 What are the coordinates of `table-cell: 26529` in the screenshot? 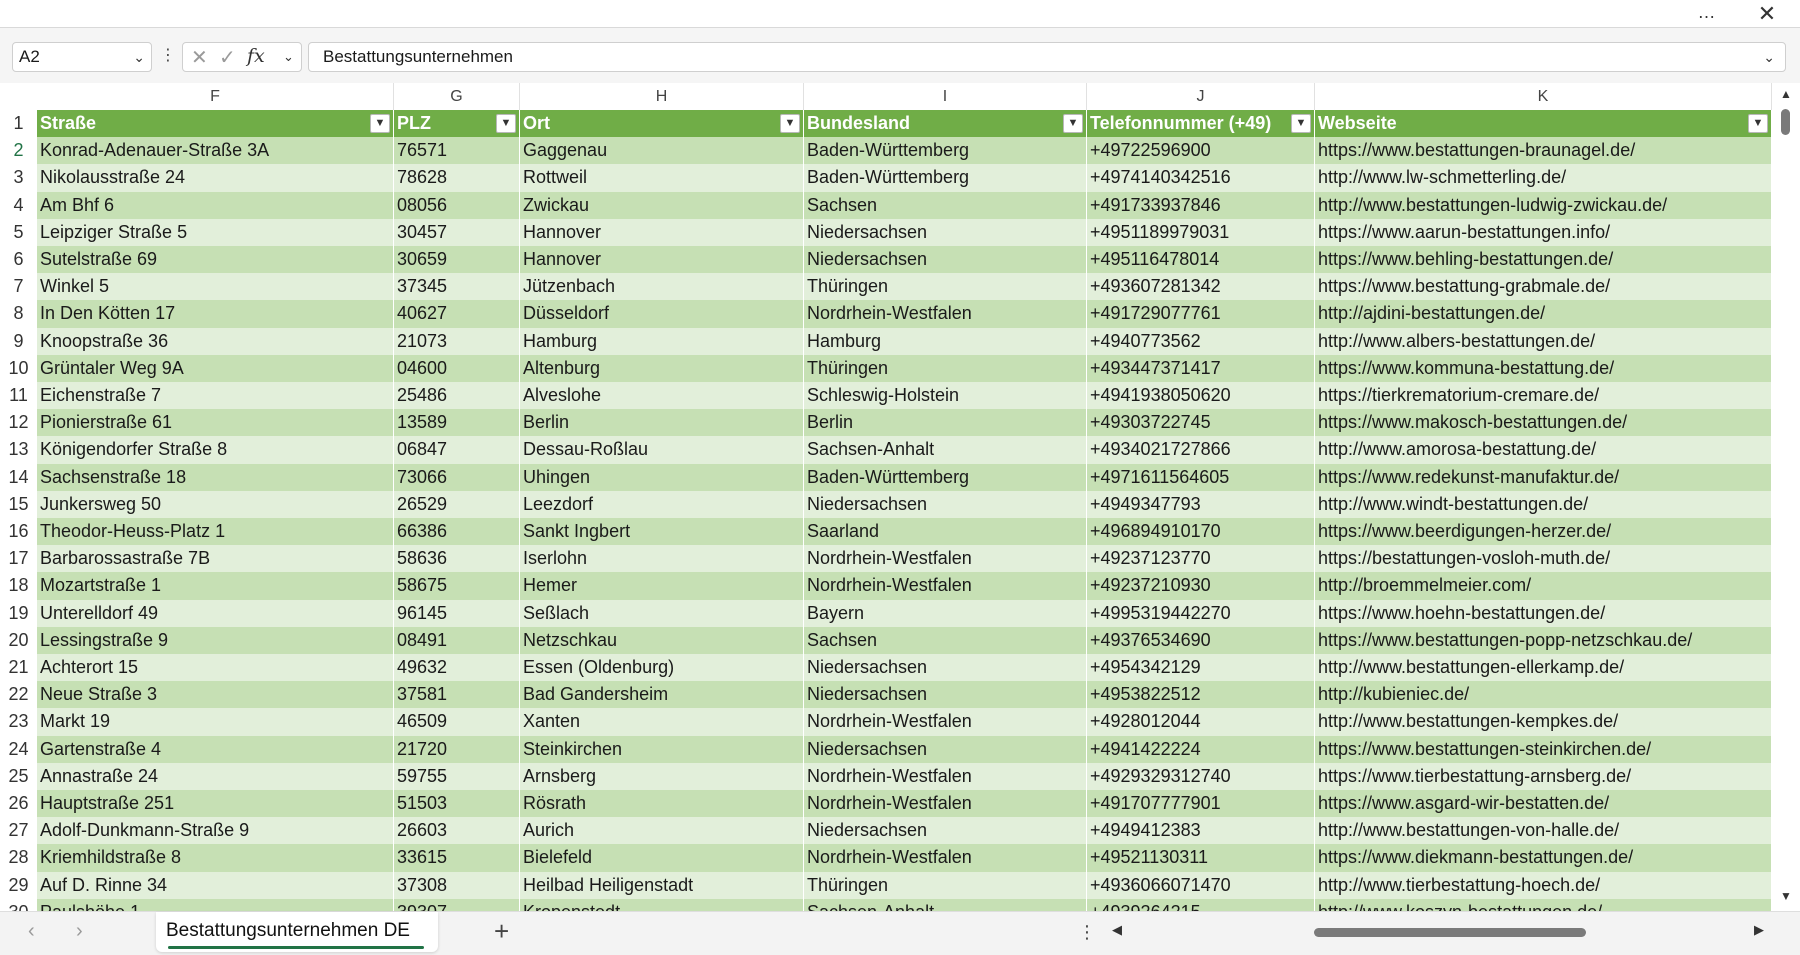 It's located at (457, 504).